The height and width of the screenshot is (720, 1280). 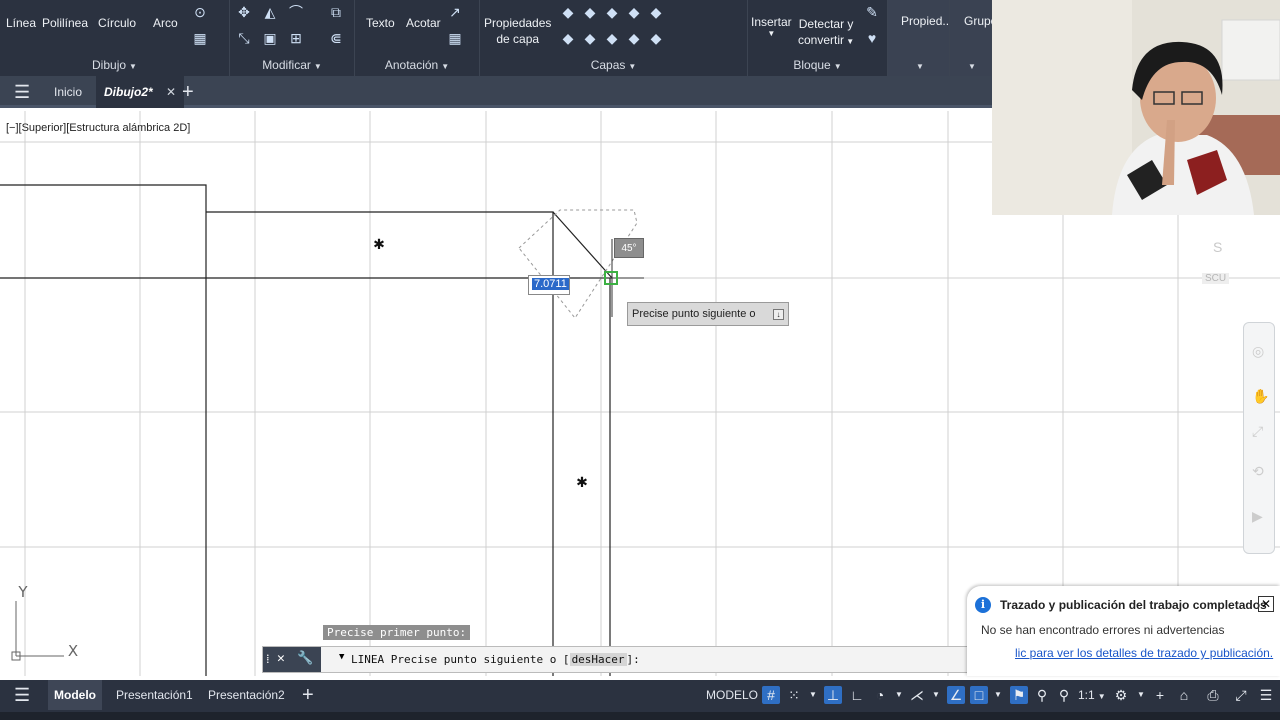 I want to click on plot-status-icon: ⎙, so click(x=1213, y=695).